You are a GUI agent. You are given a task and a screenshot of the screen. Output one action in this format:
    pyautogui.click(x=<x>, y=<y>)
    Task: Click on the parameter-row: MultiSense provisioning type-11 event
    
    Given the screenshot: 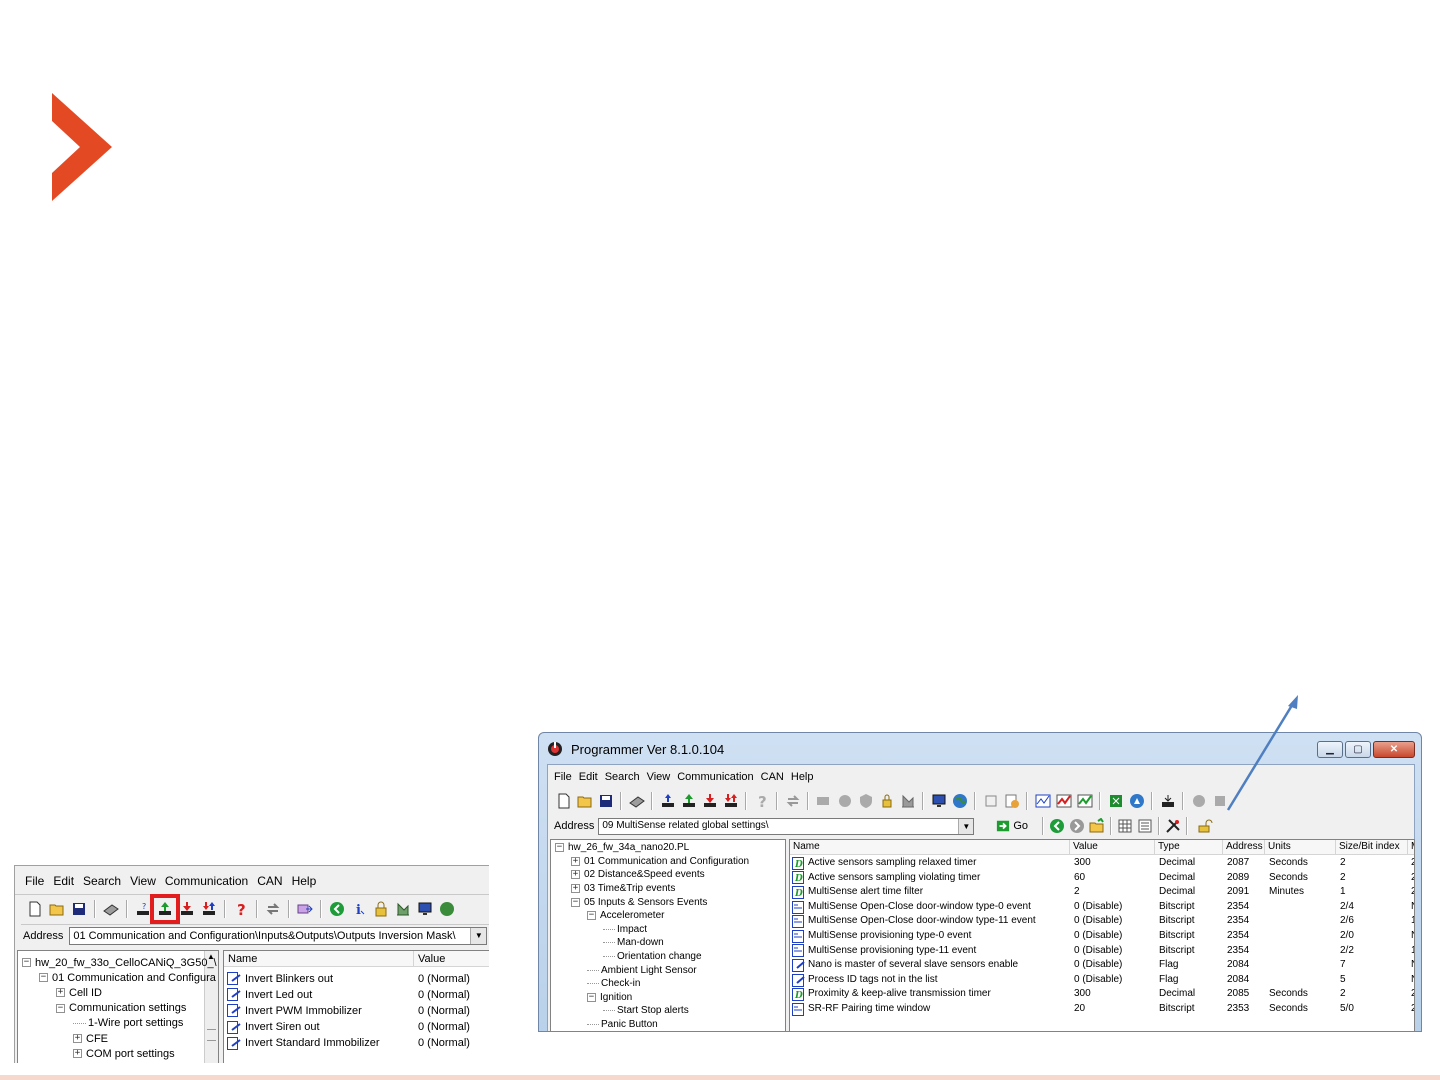 What is the action you would take?
    pyautogui.click(x=930, y=951)
    